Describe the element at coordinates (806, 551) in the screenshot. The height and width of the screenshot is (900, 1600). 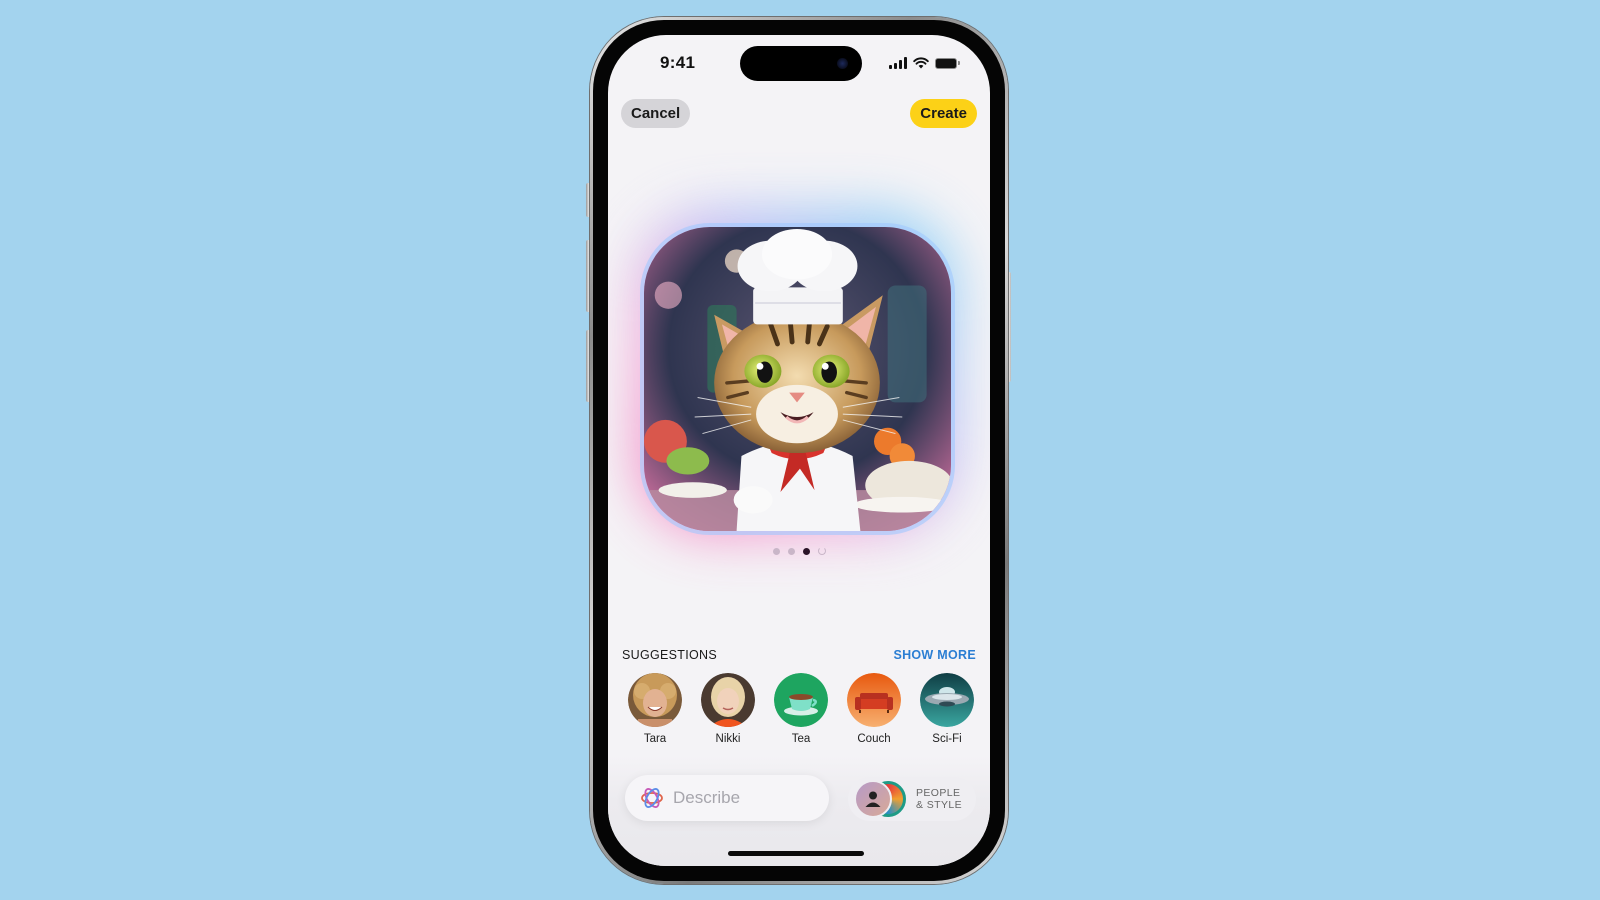
I see `pager-dot-active` at that location.